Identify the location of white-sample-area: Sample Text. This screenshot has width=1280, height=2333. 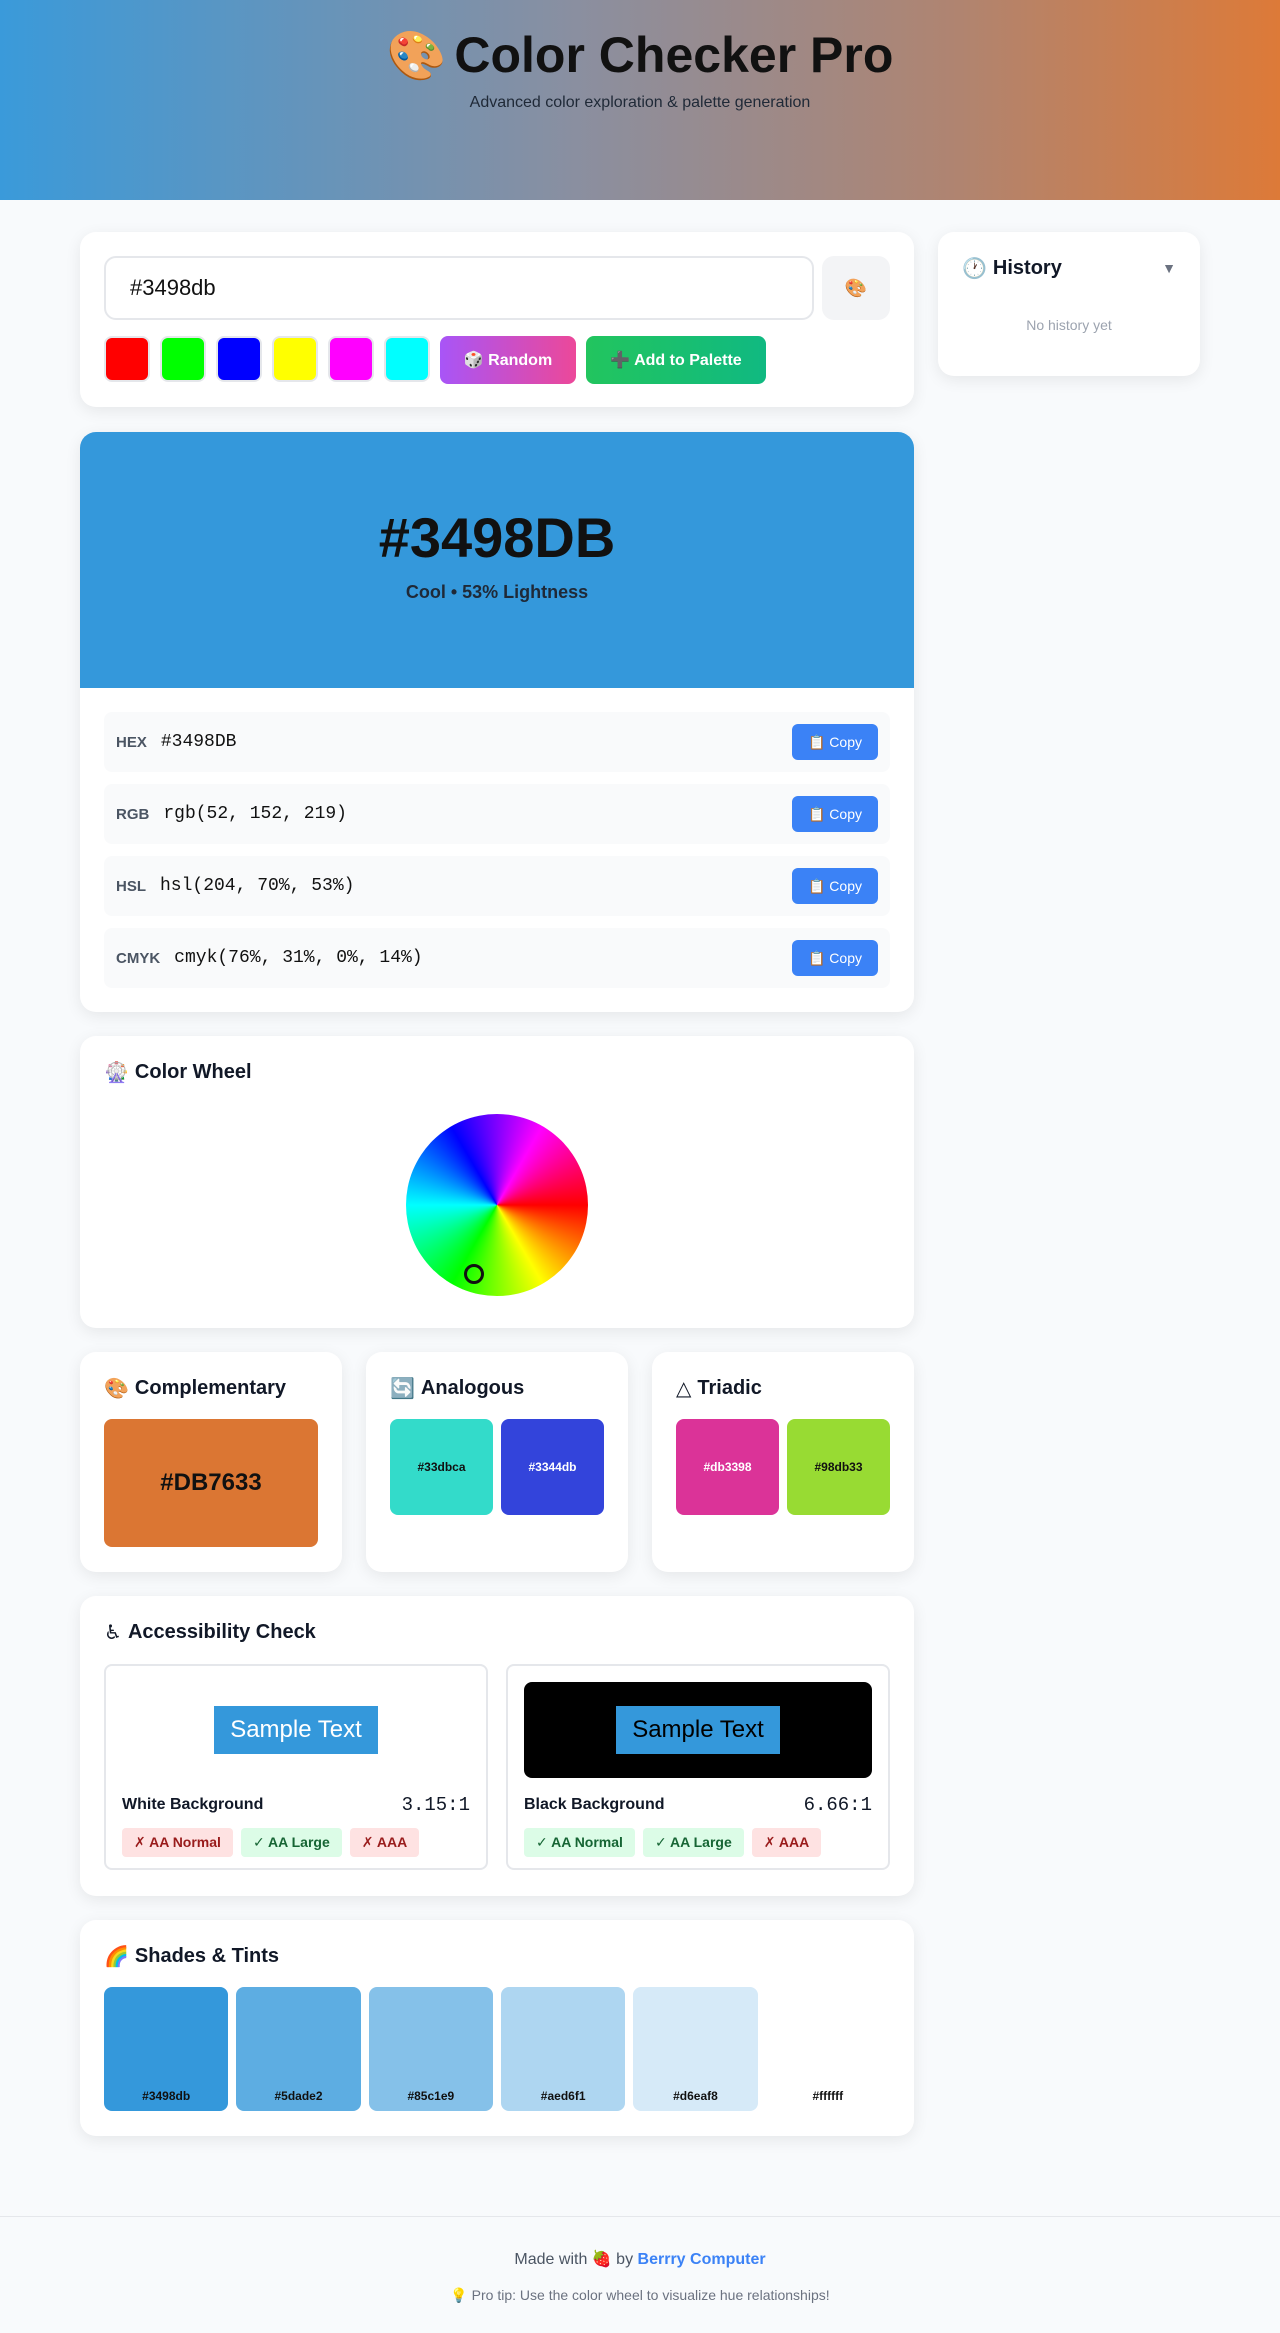
(296, 1730).